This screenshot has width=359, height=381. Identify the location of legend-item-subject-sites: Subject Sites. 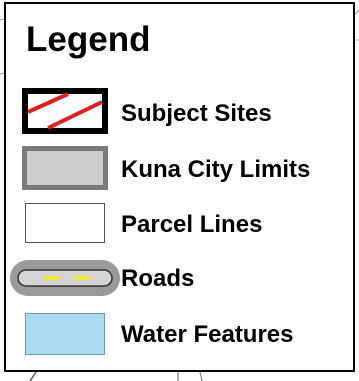
(179, 114).